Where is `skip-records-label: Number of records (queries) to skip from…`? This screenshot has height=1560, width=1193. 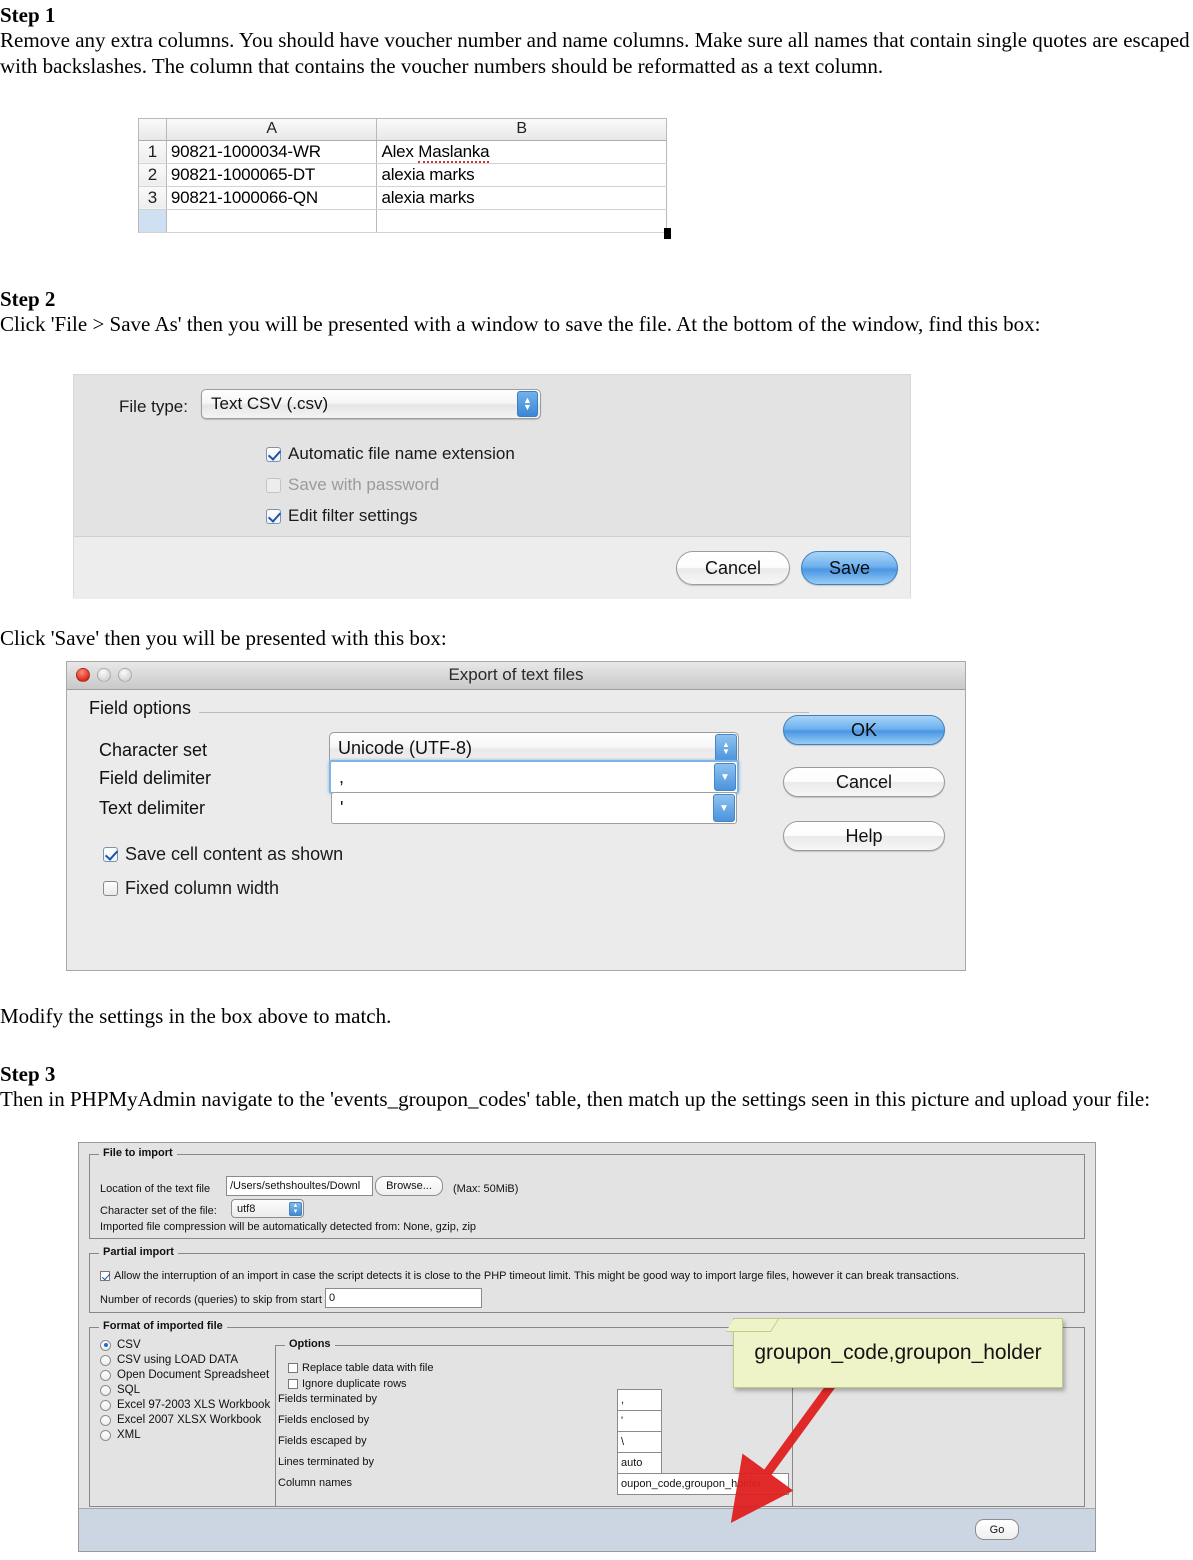
skip-records-label: Number of records (queries) to skip from… is located at coordinates (211, 1300).